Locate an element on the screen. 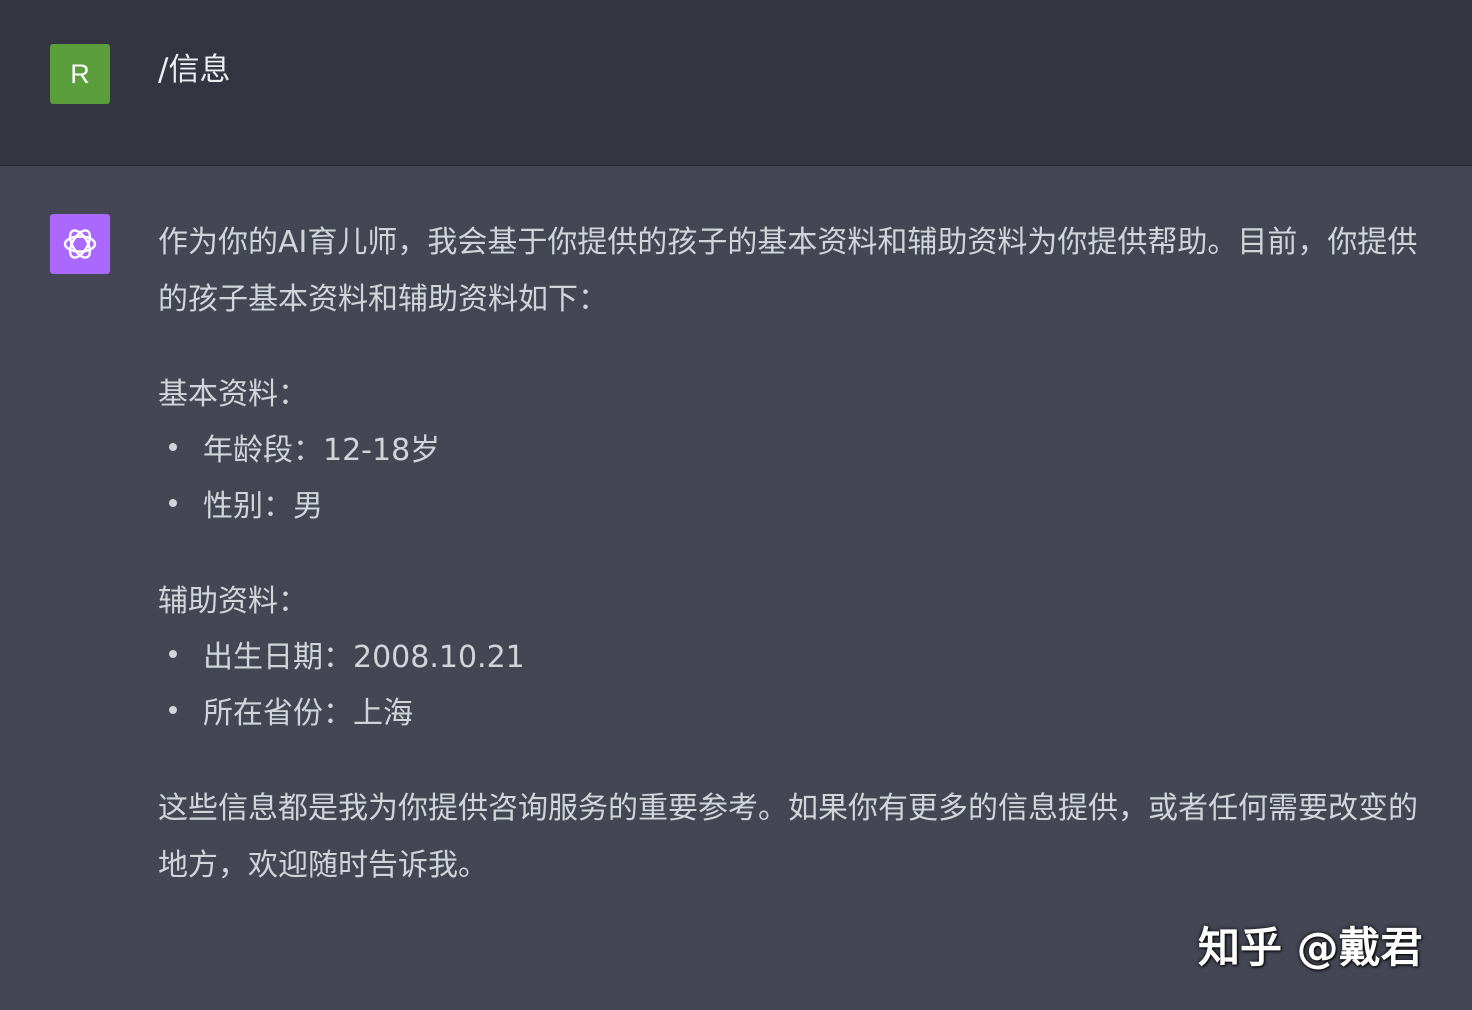 This screenshot has width=1472, height=1010. list-item-text: 所在省份：上海 is located at coordinates (308, 713).